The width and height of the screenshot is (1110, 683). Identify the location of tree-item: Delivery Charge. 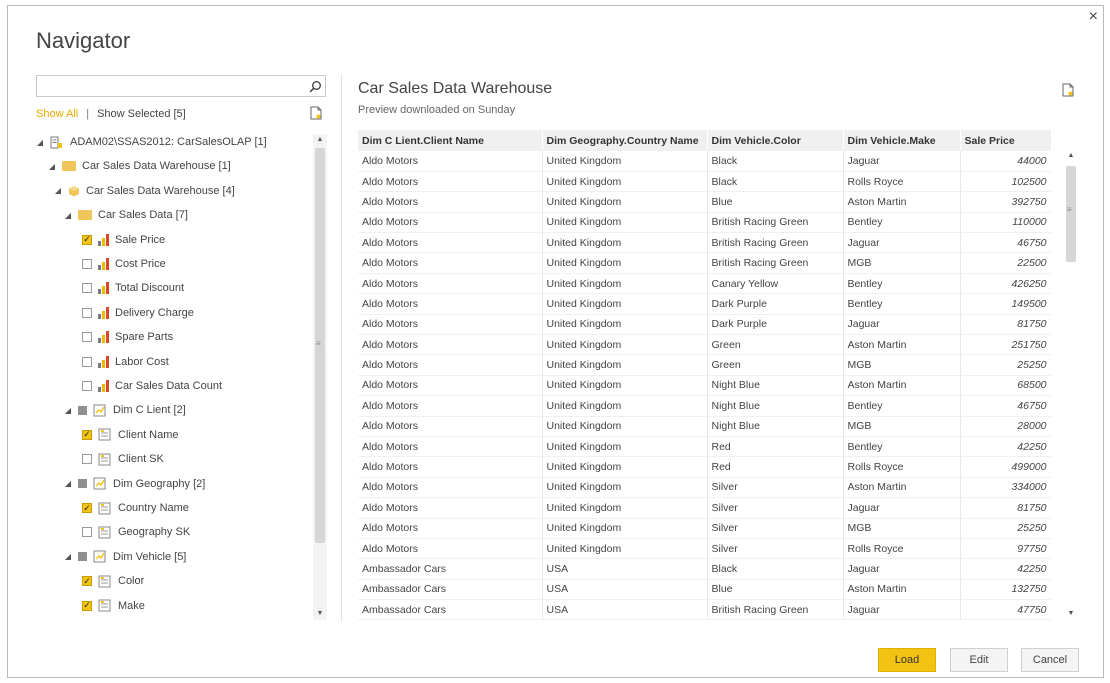
(138, 313).